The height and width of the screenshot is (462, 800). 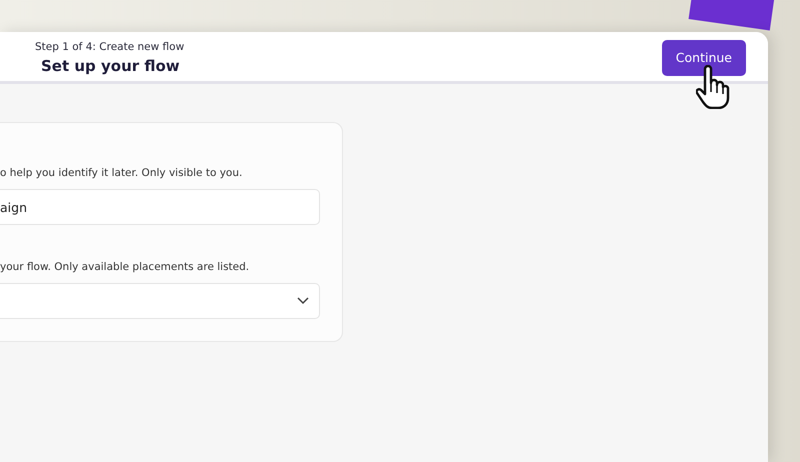 What do you see at coordinates (110, 65) in the screenshot?
I see `page-title: Set up your flow` at bounding box center [110, 65].